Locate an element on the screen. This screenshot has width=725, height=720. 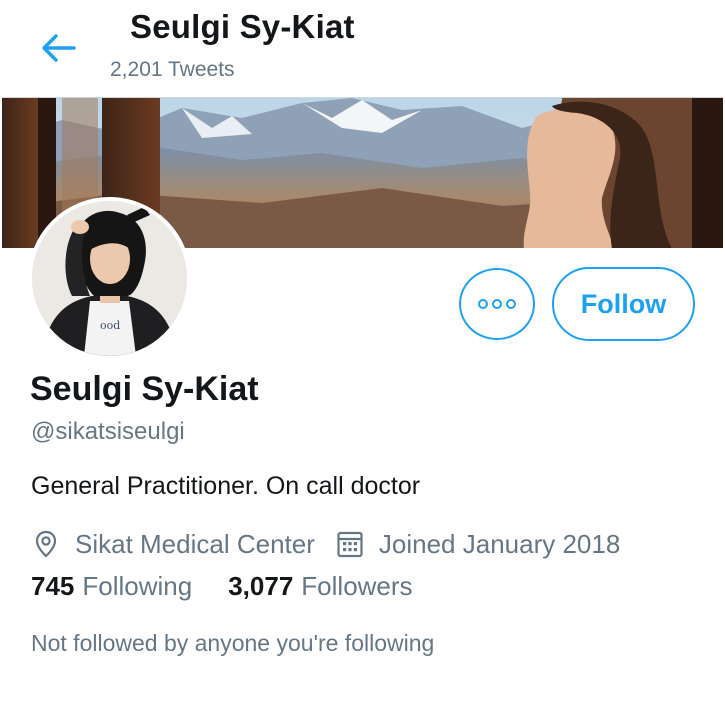
profile-header: Seulgi Sy-Kiat 2,201 Tweets is located at coordinates (362, 48).